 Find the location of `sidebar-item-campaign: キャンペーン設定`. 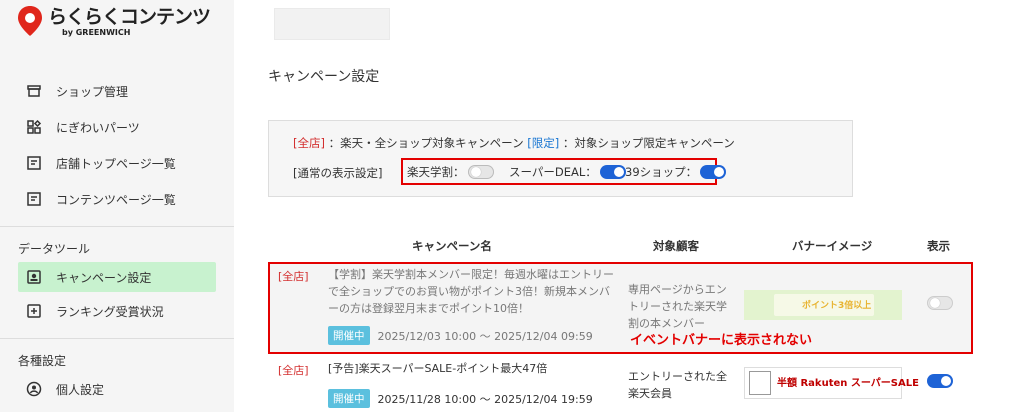

sidebar-item-campaign: キャンペーン設定 is located at coordinates (117, 277).